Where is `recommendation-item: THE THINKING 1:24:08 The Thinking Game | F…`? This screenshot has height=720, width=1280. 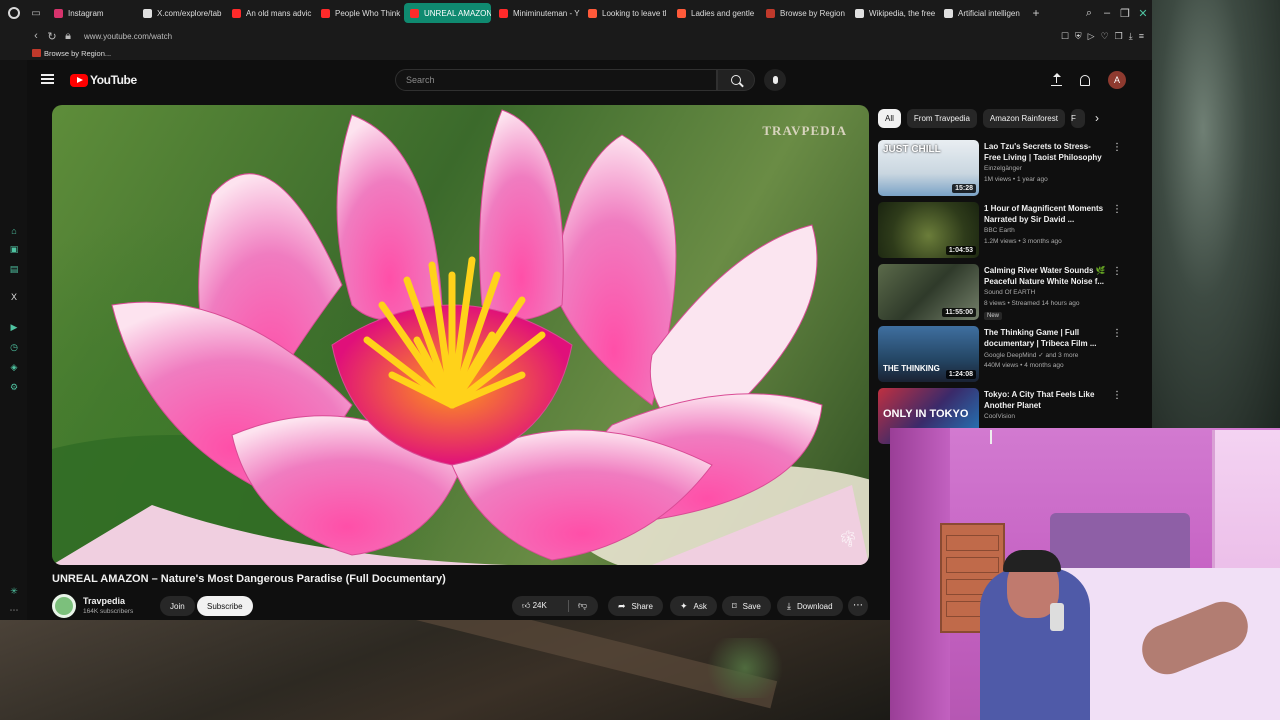 recommendation-item: THE THINKING 1:24:08 The Thinking Game | F… is located at coordinates (1008, 357).